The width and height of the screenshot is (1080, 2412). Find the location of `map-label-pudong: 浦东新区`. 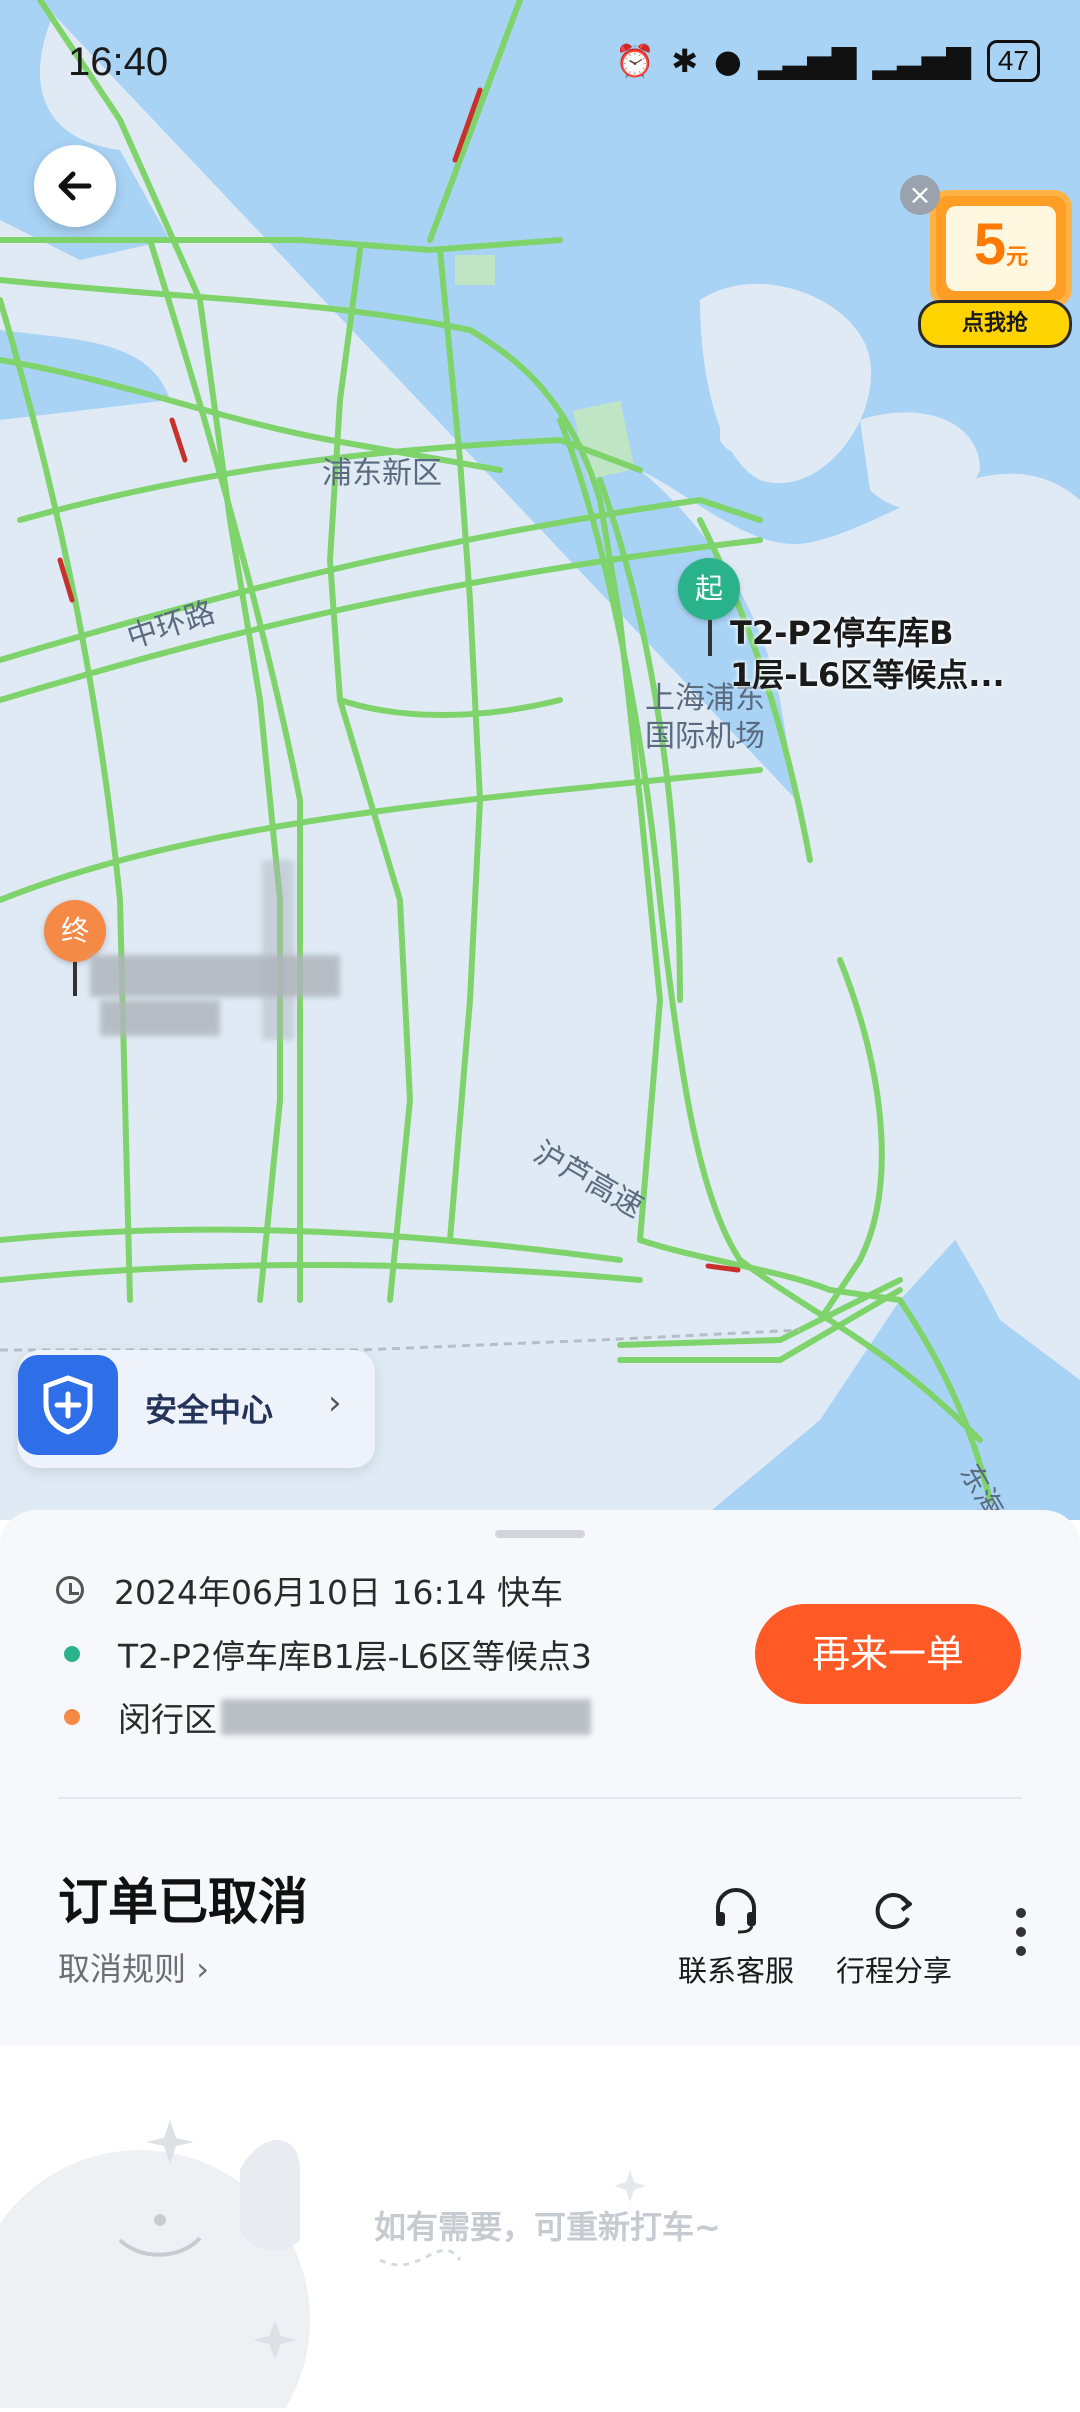

map-label-pudong: 浦东新区 is located at coordinates (382, 473).